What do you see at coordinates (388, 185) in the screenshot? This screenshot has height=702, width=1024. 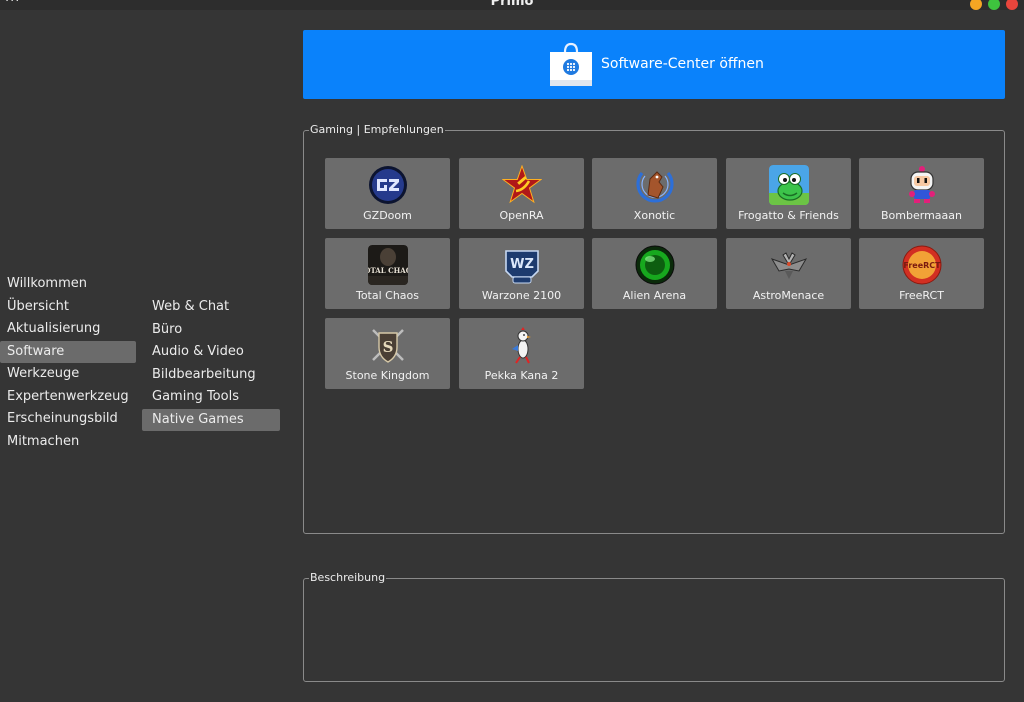 I see `gzdoom-icon` at bounding box center [388, 185].